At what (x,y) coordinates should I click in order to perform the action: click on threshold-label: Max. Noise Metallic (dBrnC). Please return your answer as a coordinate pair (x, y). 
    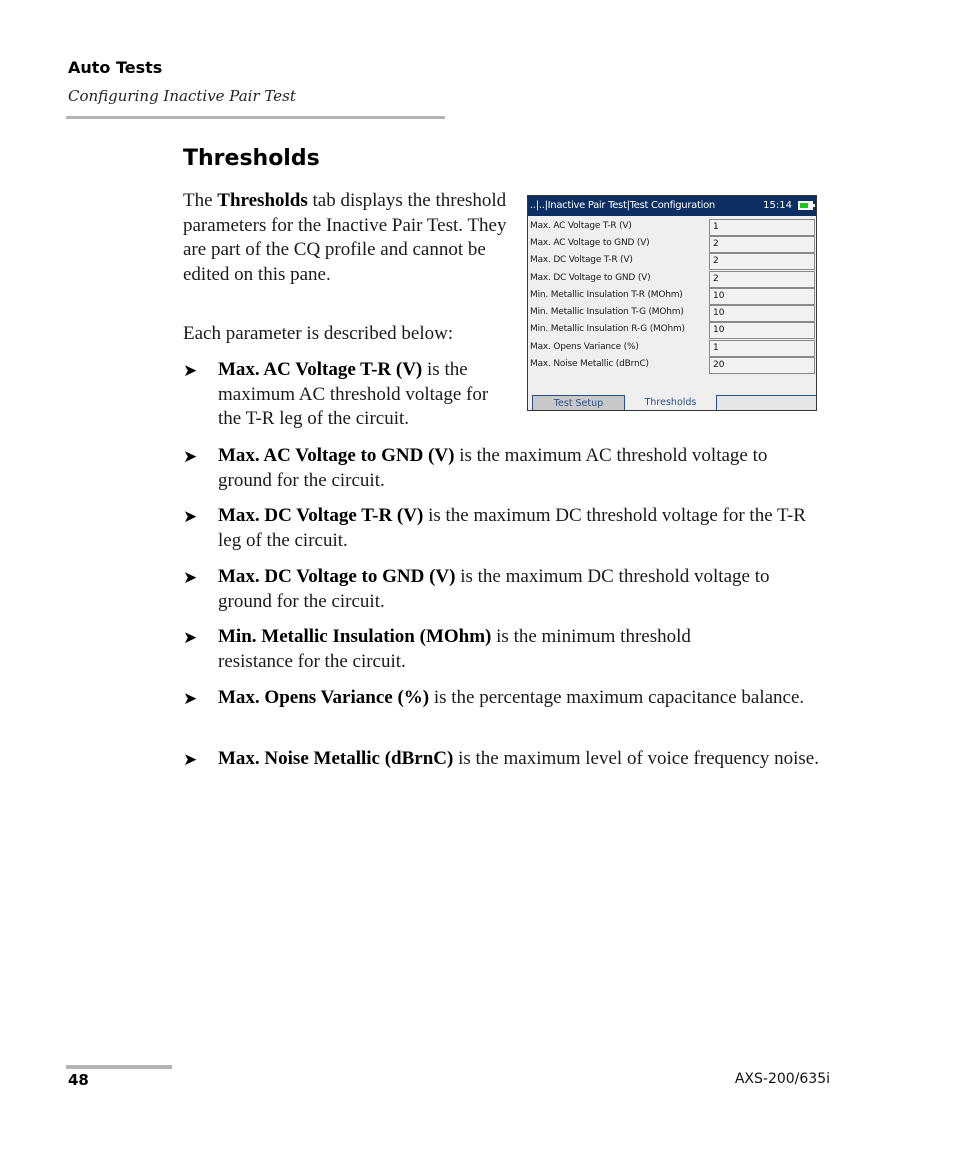
    Looking at the image, I should click on (589, 364).